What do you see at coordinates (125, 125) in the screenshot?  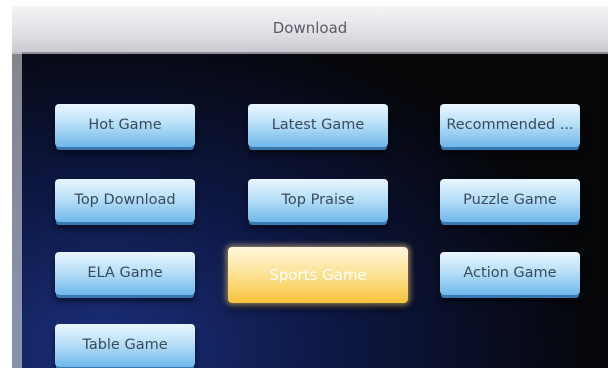 I see `menu-button-hot-game: Hot Game` at bounding box center [125, 125].